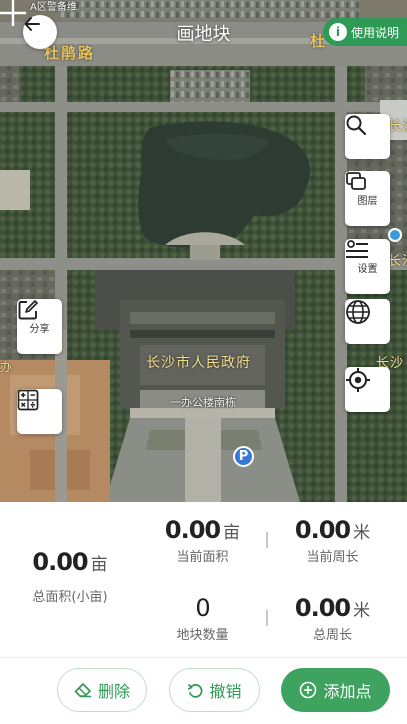  What do you see at coordinates (367, 269) in the screenshot?
I see `settings-label: 设置` at bounding box center [367, 269].